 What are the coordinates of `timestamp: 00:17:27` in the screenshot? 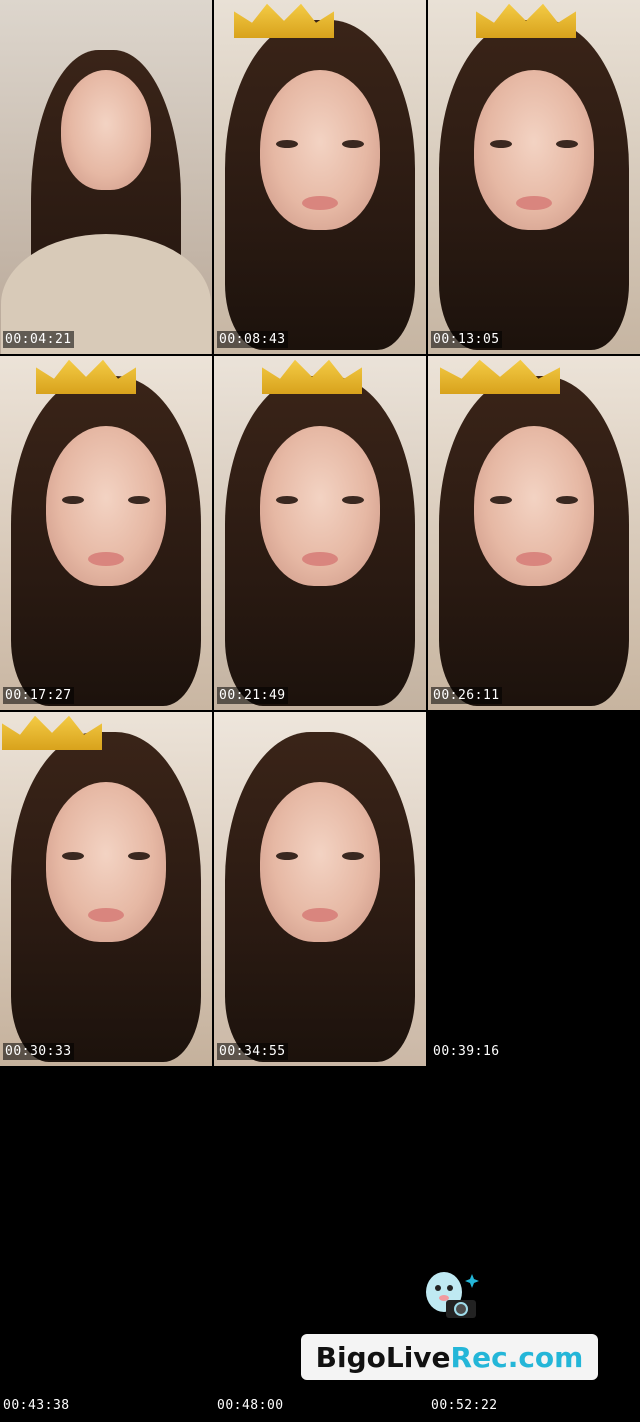 It's located at (38, 695).